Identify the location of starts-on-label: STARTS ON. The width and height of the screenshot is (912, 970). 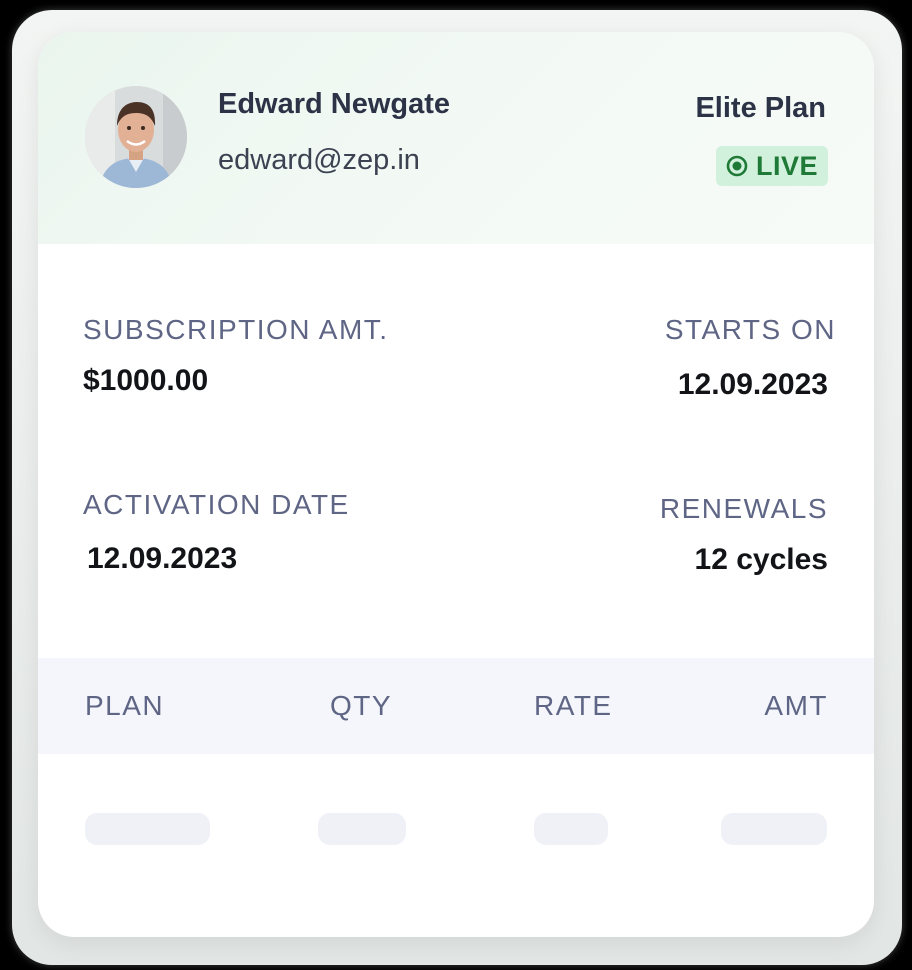
(750, 329).